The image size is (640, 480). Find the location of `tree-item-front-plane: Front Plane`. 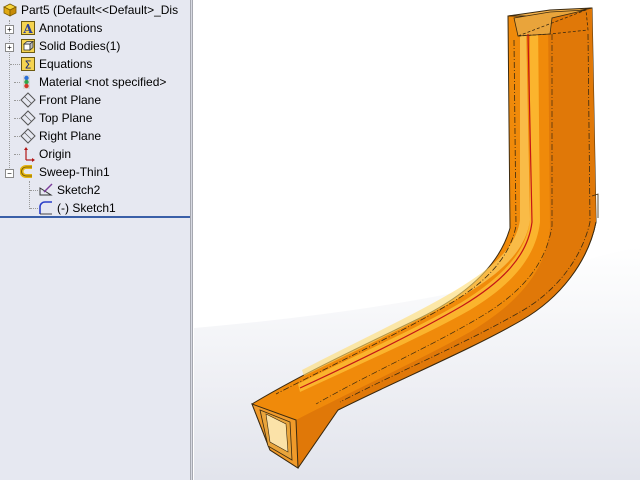

tree-item-front-plane: Front Plane is located at coordinates (60, 100).